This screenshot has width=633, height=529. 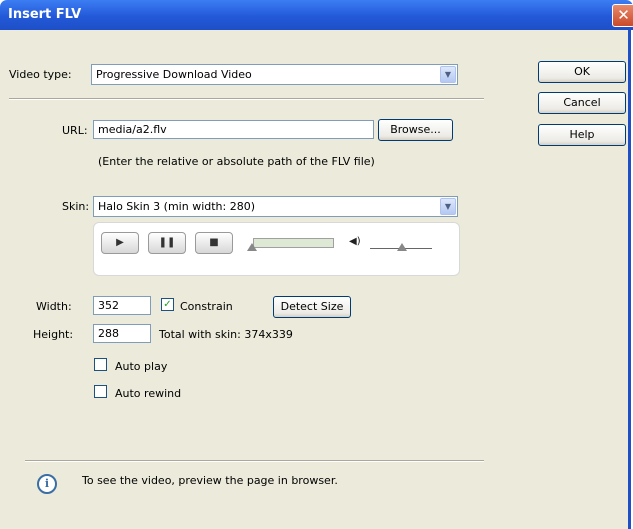 I want to click on video-type-label: Video type:, so click(x=40, y=74).